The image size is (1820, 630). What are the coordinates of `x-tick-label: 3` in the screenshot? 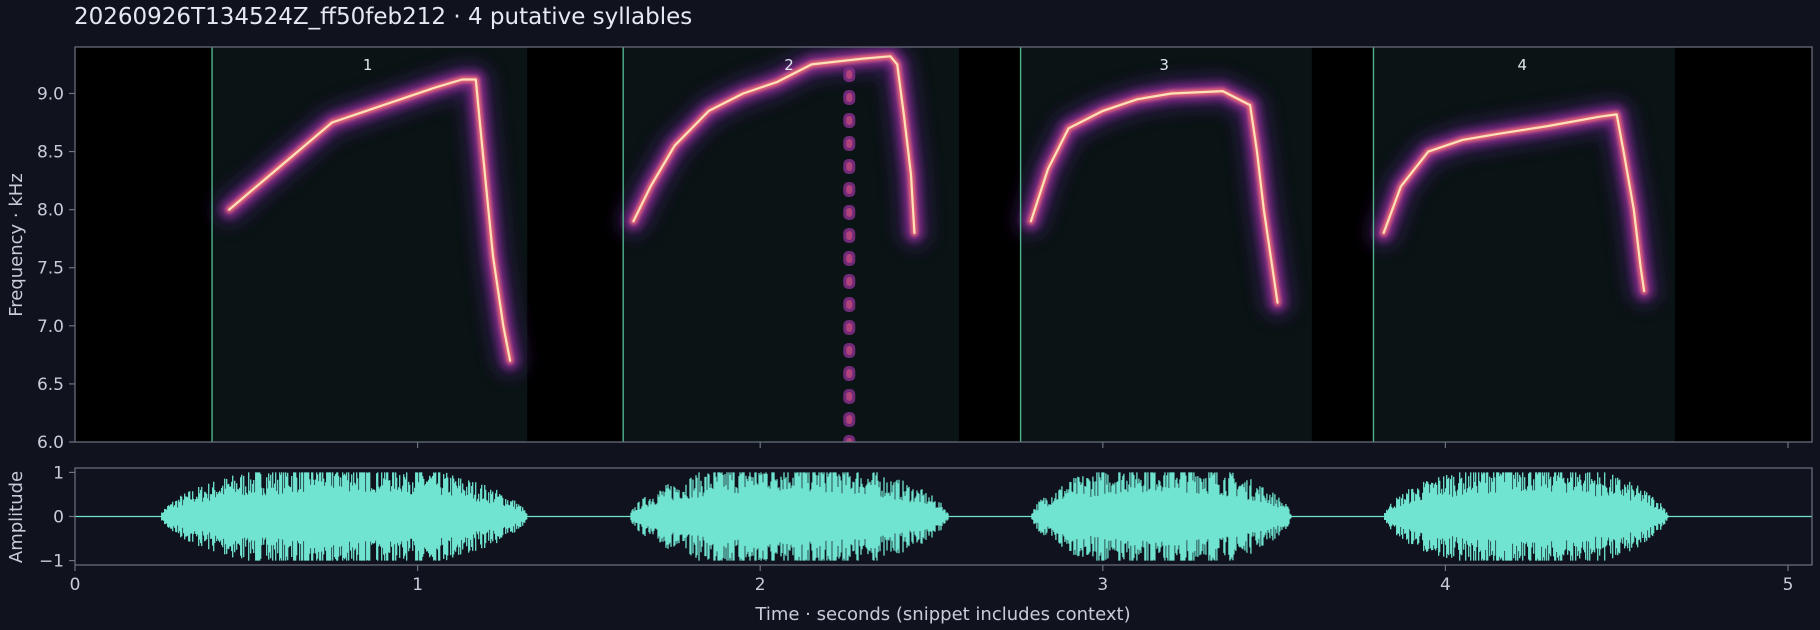 It's located at (1102, 585).